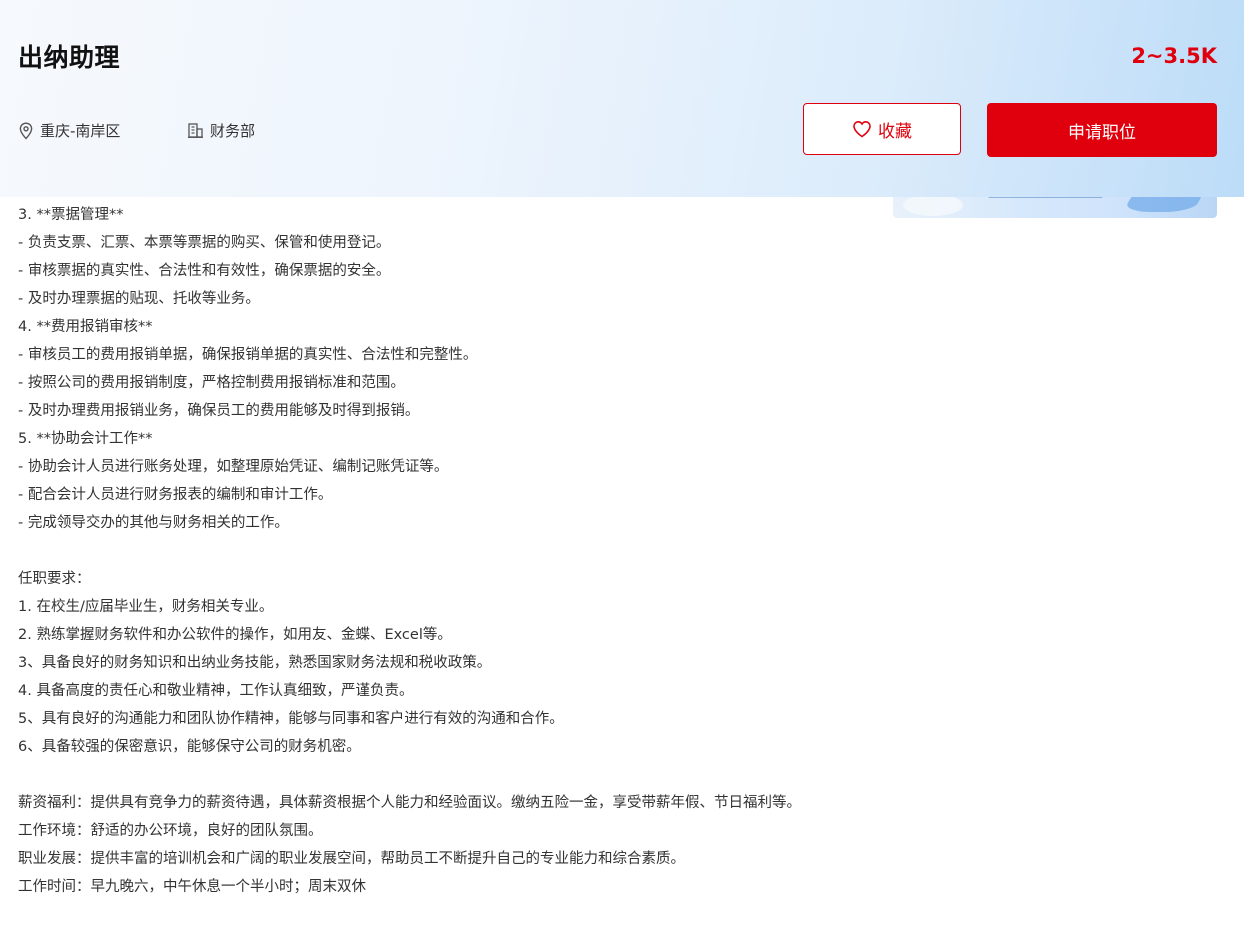 The image size is (1244, 927). I want to click on description-line: - 及时办理费用报销业务，确保员工的费用能够及时得到报销。, so click(219, 411).